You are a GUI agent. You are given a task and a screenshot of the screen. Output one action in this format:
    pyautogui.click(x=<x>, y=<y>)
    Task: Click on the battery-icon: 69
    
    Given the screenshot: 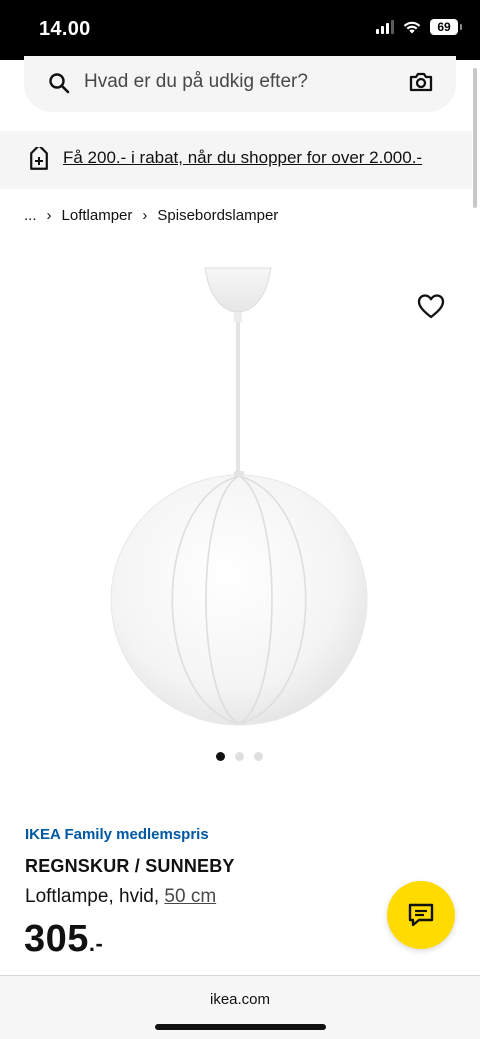 What is the action you would take?
    pyautogui.click(x=446, y=27)
    